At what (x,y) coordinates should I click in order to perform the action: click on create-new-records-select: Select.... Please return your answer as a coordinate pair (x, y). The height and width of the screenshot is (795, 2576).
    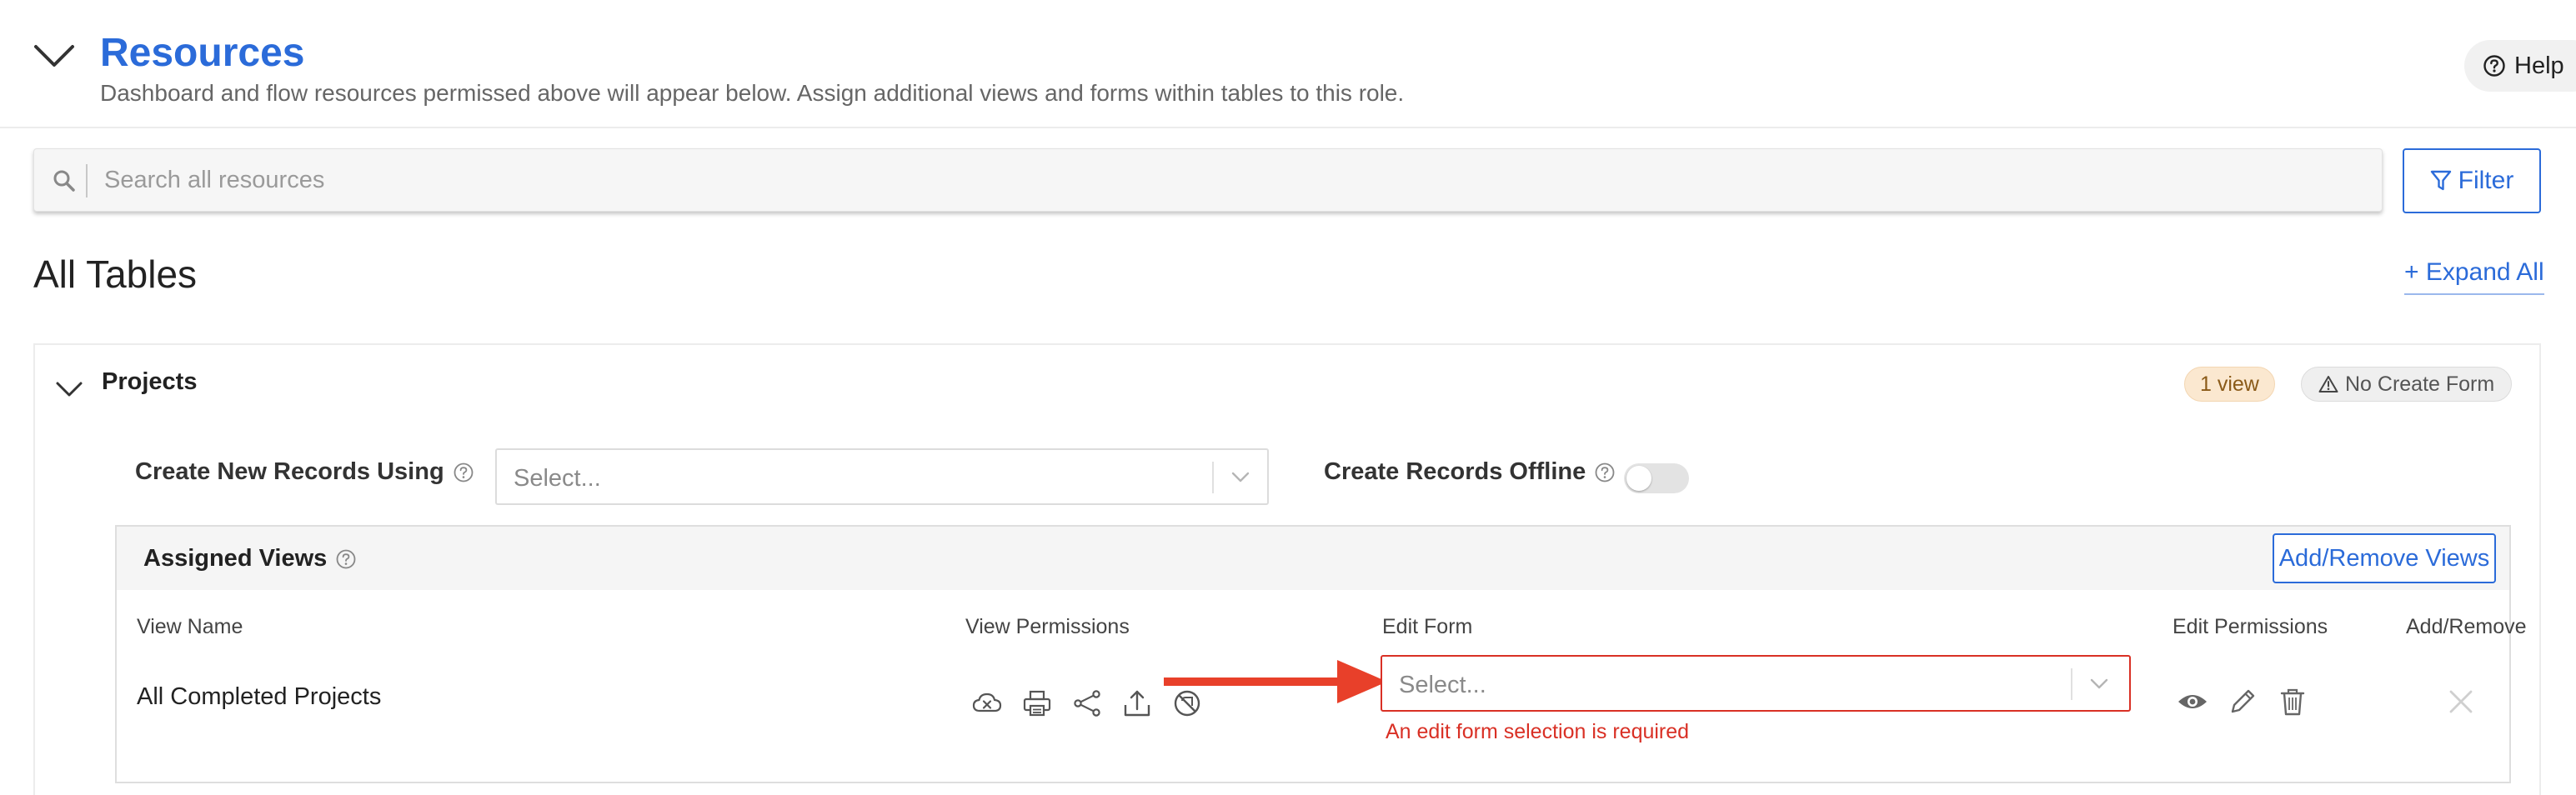
    Looking at the image, I should click on (882, 476).